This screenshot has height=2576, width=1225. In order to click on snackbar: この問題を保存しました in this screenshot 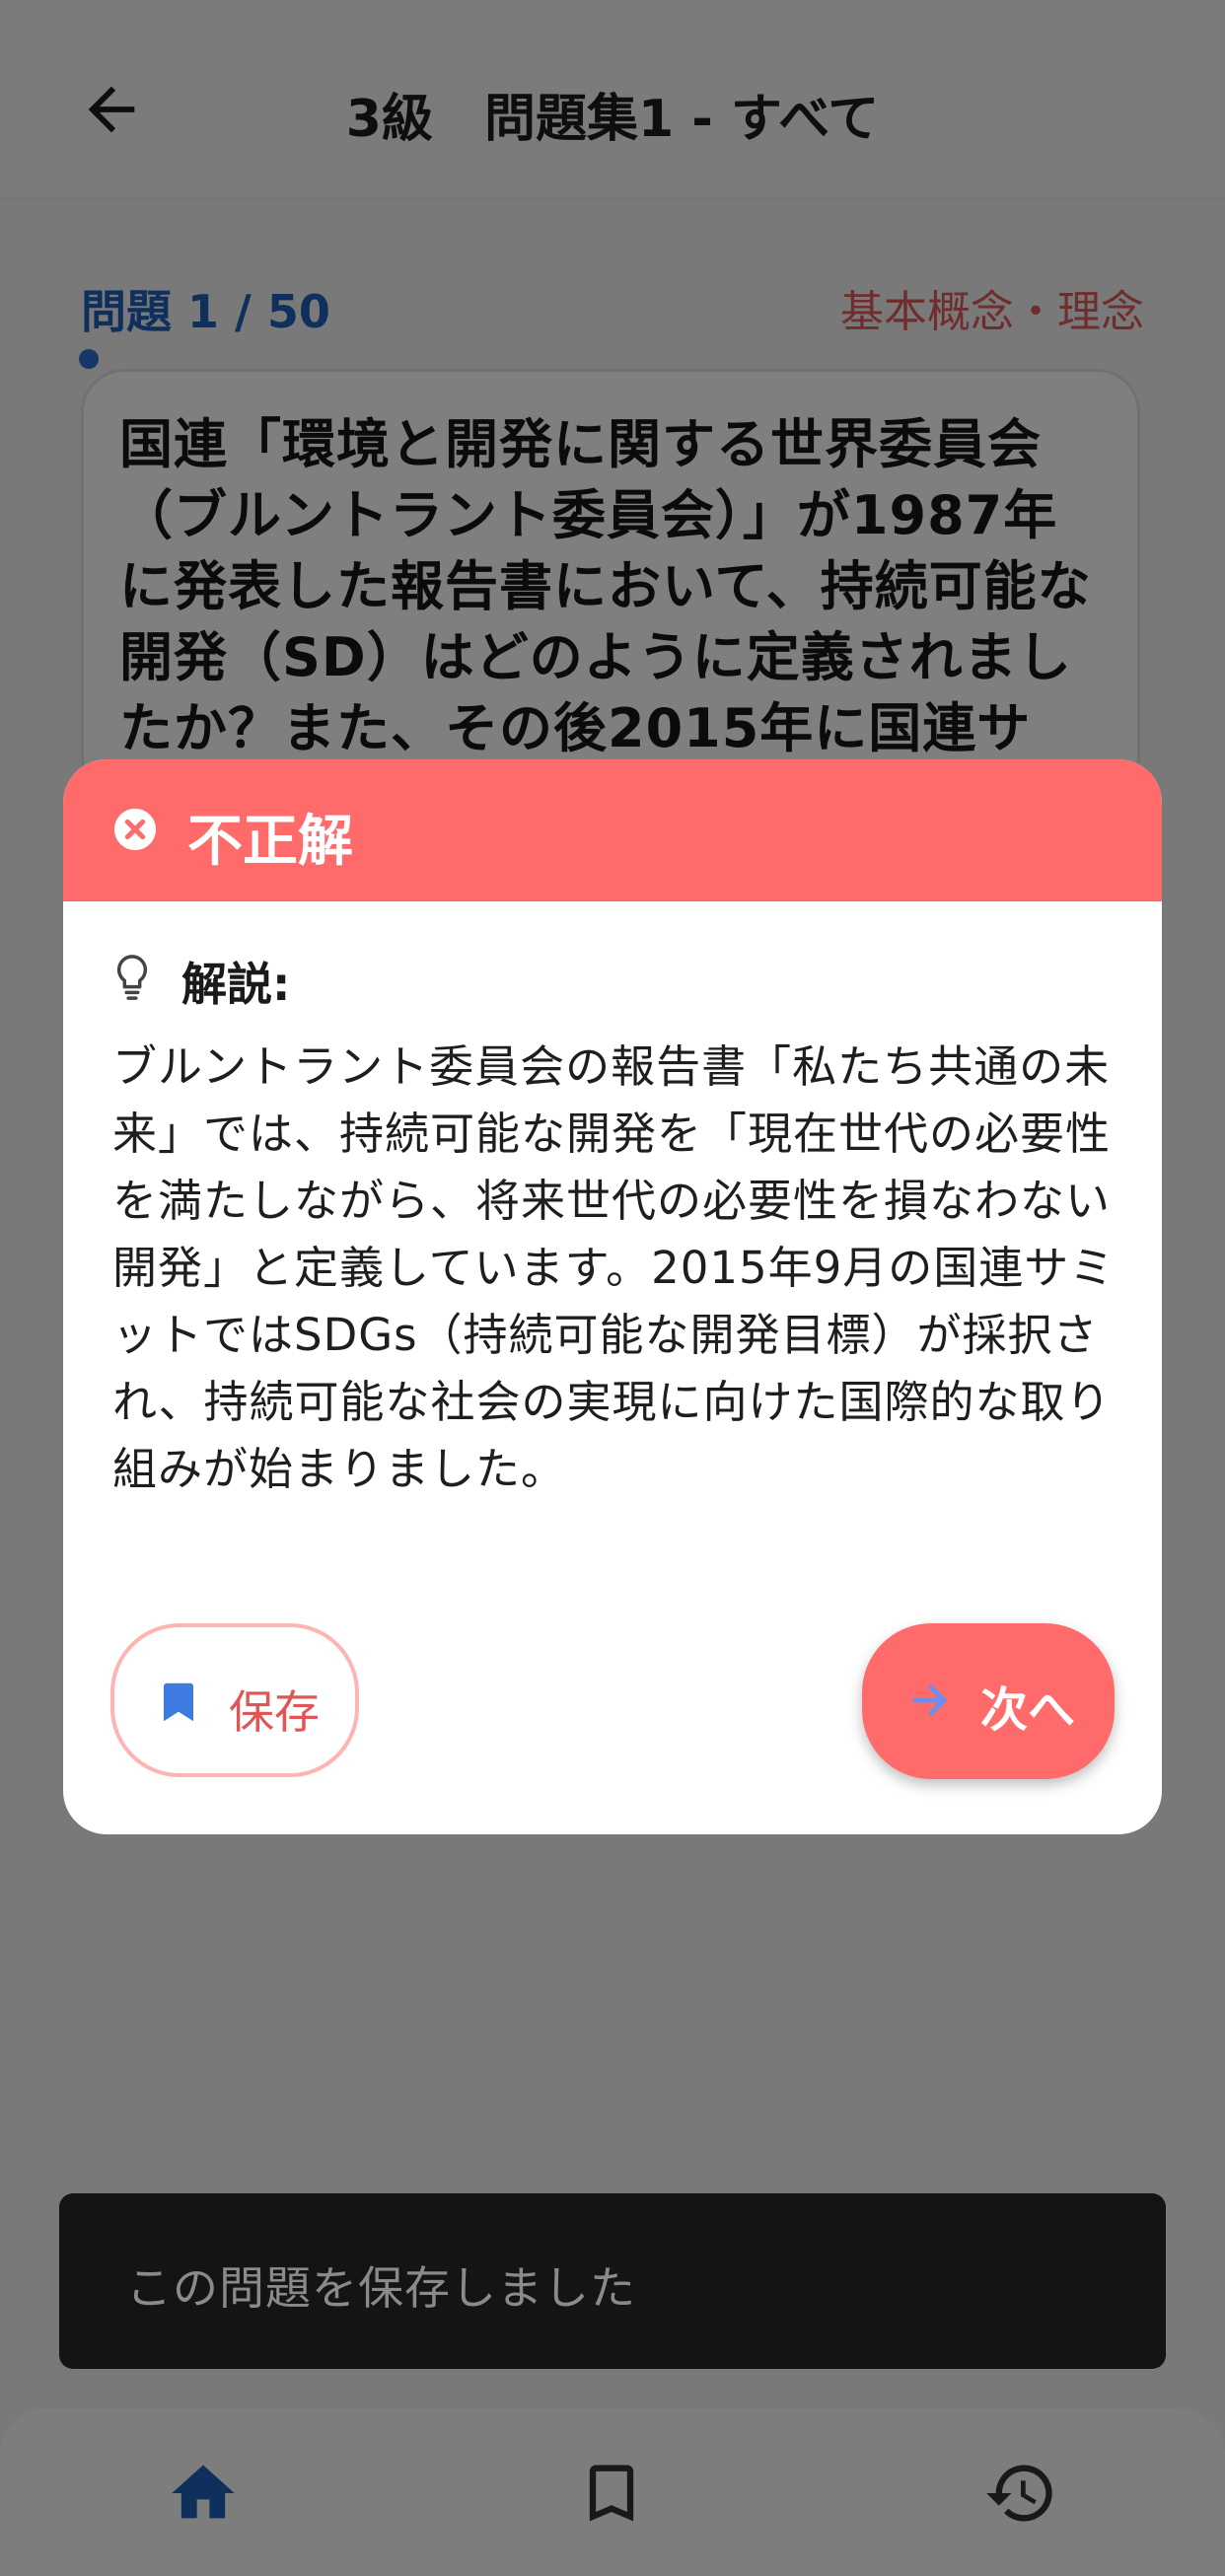, I will do `click(612, 2281)`.